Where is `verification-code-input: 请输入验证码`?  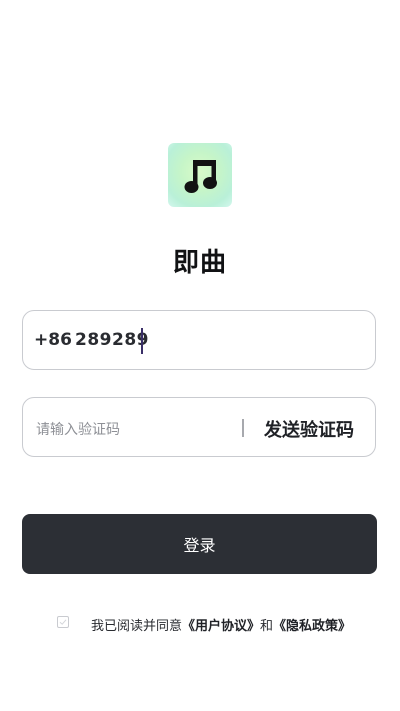
verification-code-input: 请输入验证码 is located at coordinates (78, 429).